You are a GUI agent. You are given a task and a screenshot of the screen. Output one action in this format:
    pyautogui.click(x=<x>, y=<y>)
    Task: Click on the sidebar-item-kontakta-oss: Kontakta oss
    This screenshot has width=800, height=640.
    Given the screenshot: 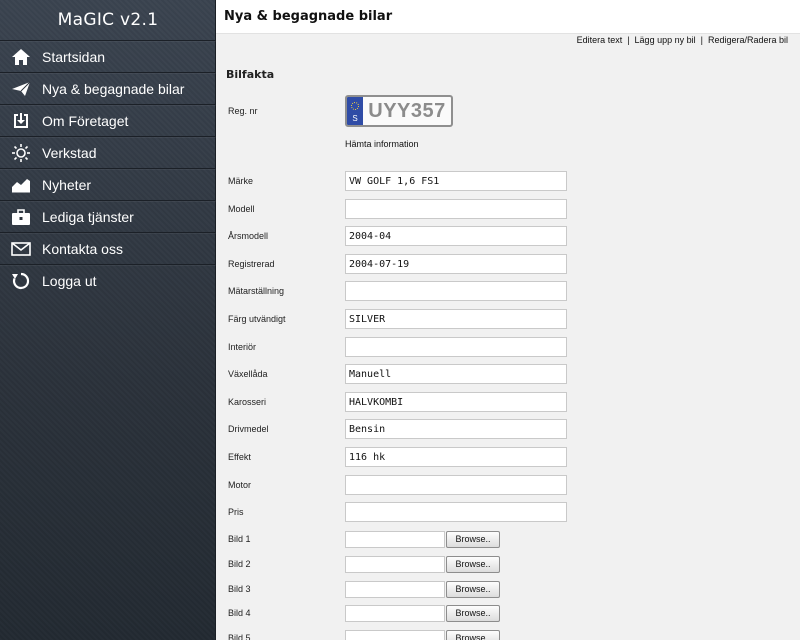 What is the action you would take?
    pyautogui.click(x=108, y=248)
    